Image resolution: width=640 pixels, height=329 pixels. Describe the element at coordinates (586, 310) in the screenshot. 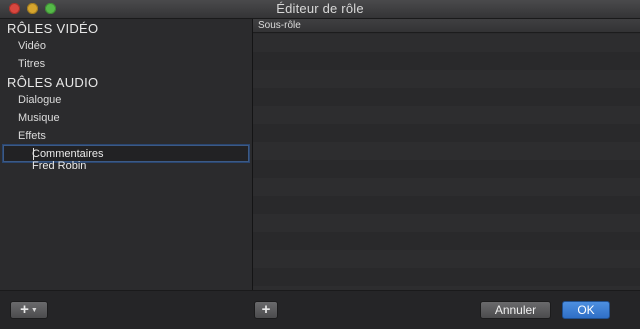

I see `ok-button: OK` at that location.